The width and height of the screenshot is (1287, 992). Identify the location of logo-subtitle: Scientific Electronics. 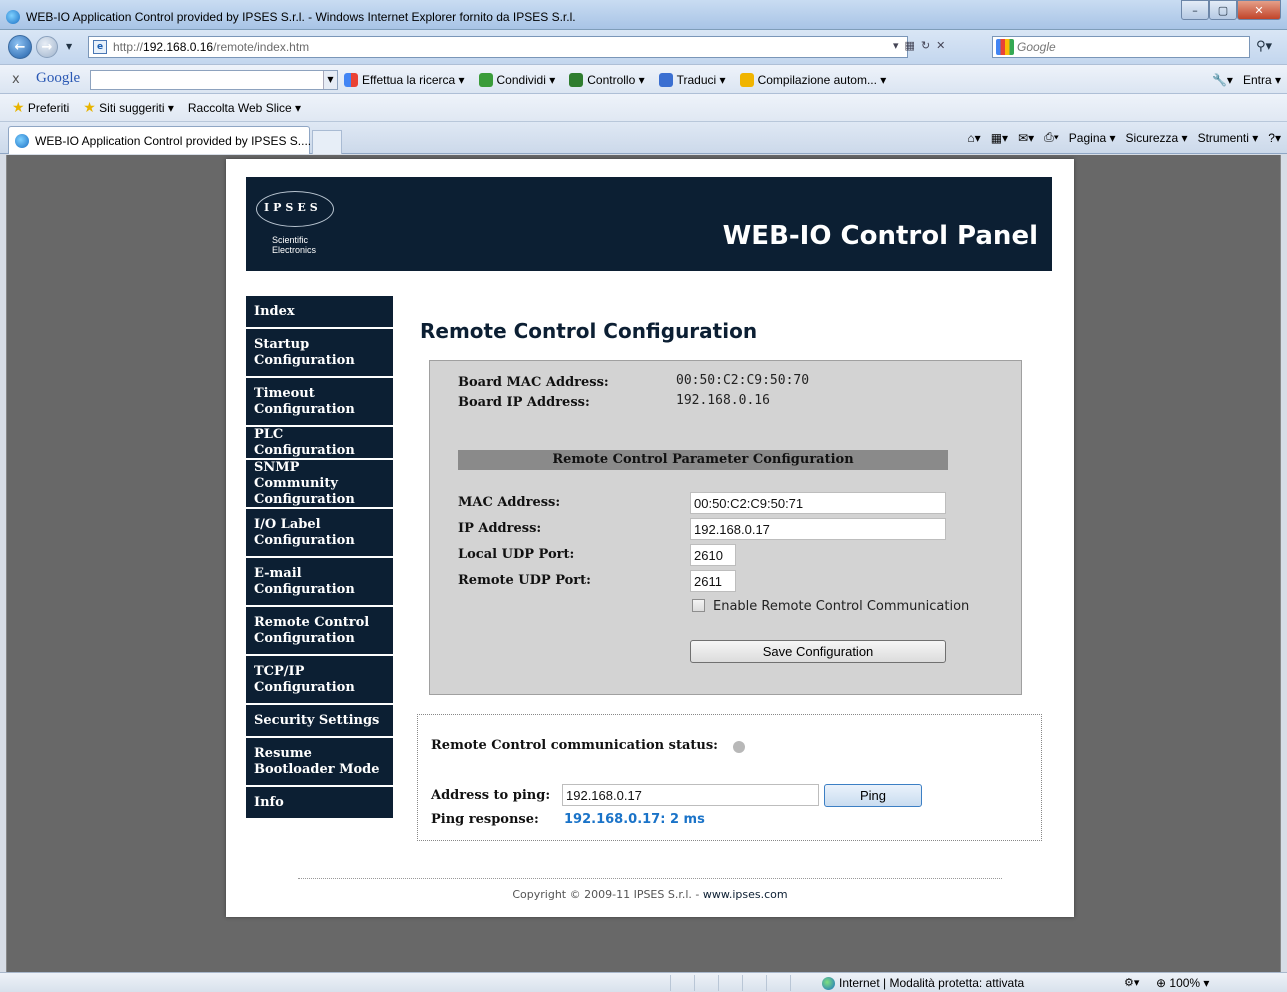
(294, 245).